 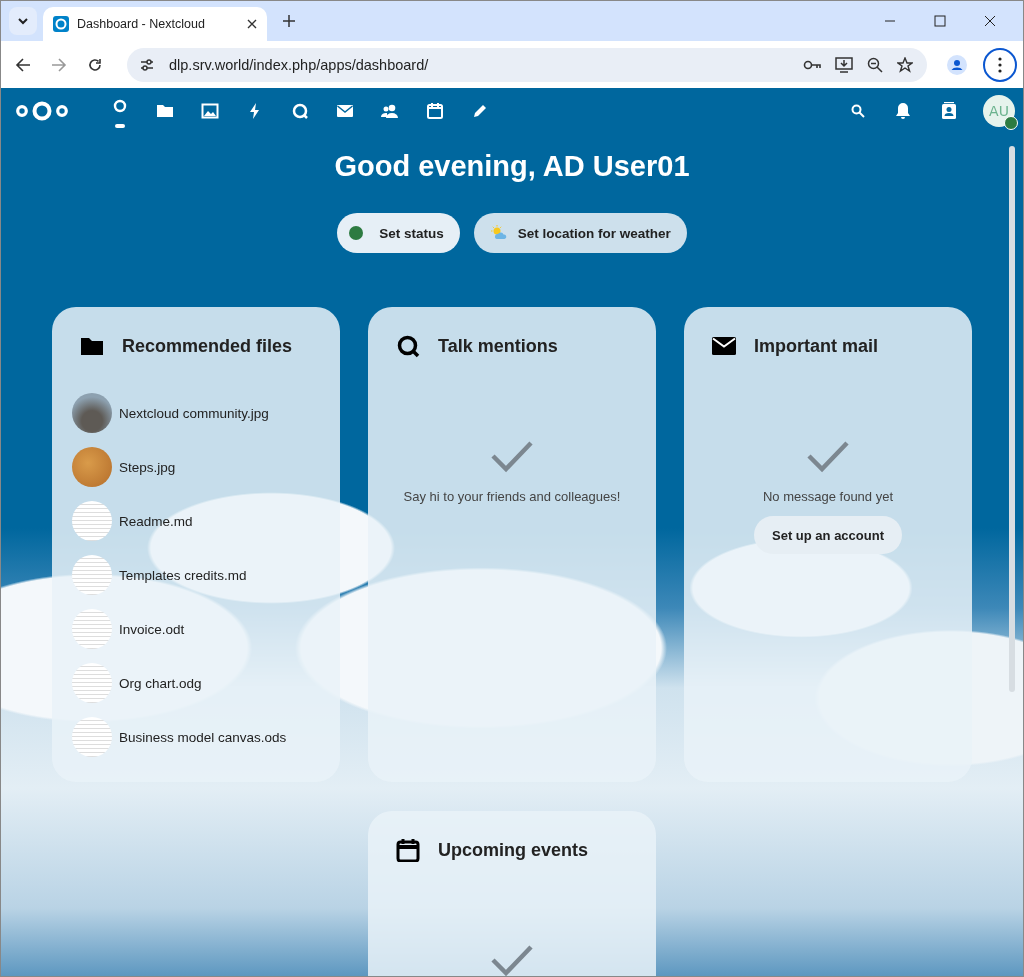 What do you see at coordinates (940, 21) in the screenshot?
I see `maximize-icon` at bounding box center [940, 21].